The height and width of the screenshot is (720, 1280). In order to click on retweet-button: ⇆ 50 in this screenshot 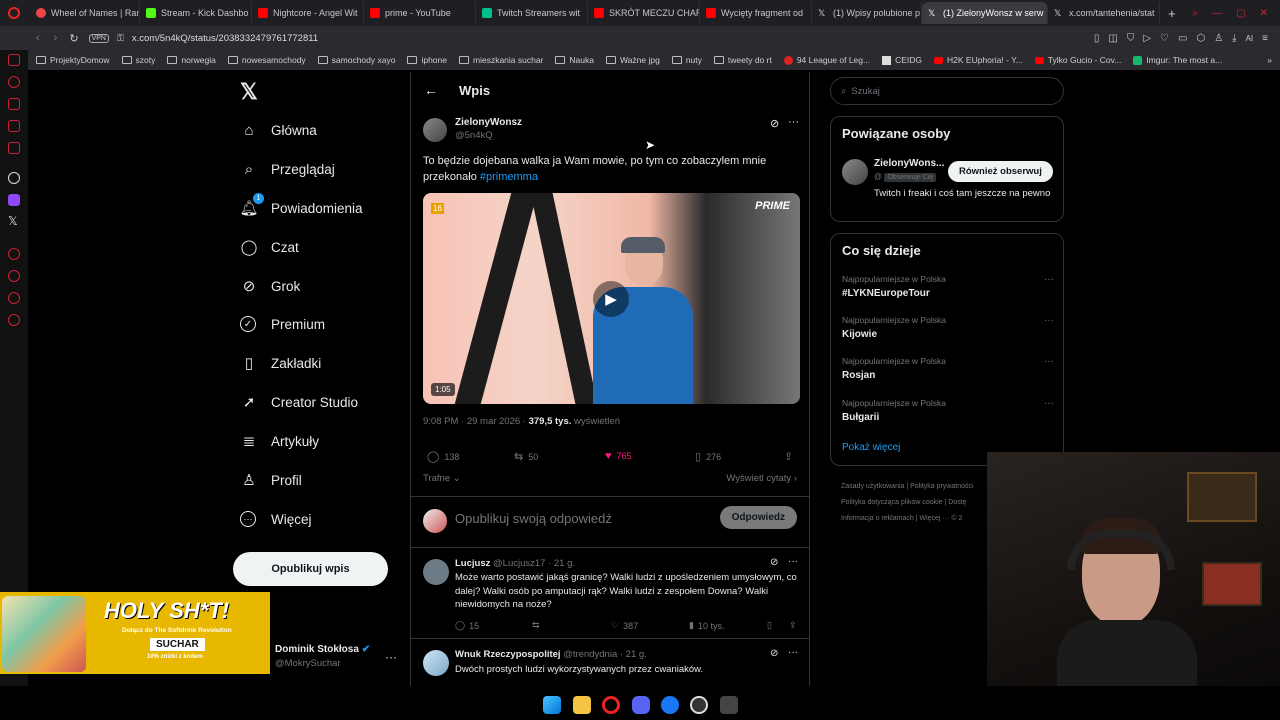, I will do `click(526, 456)`.